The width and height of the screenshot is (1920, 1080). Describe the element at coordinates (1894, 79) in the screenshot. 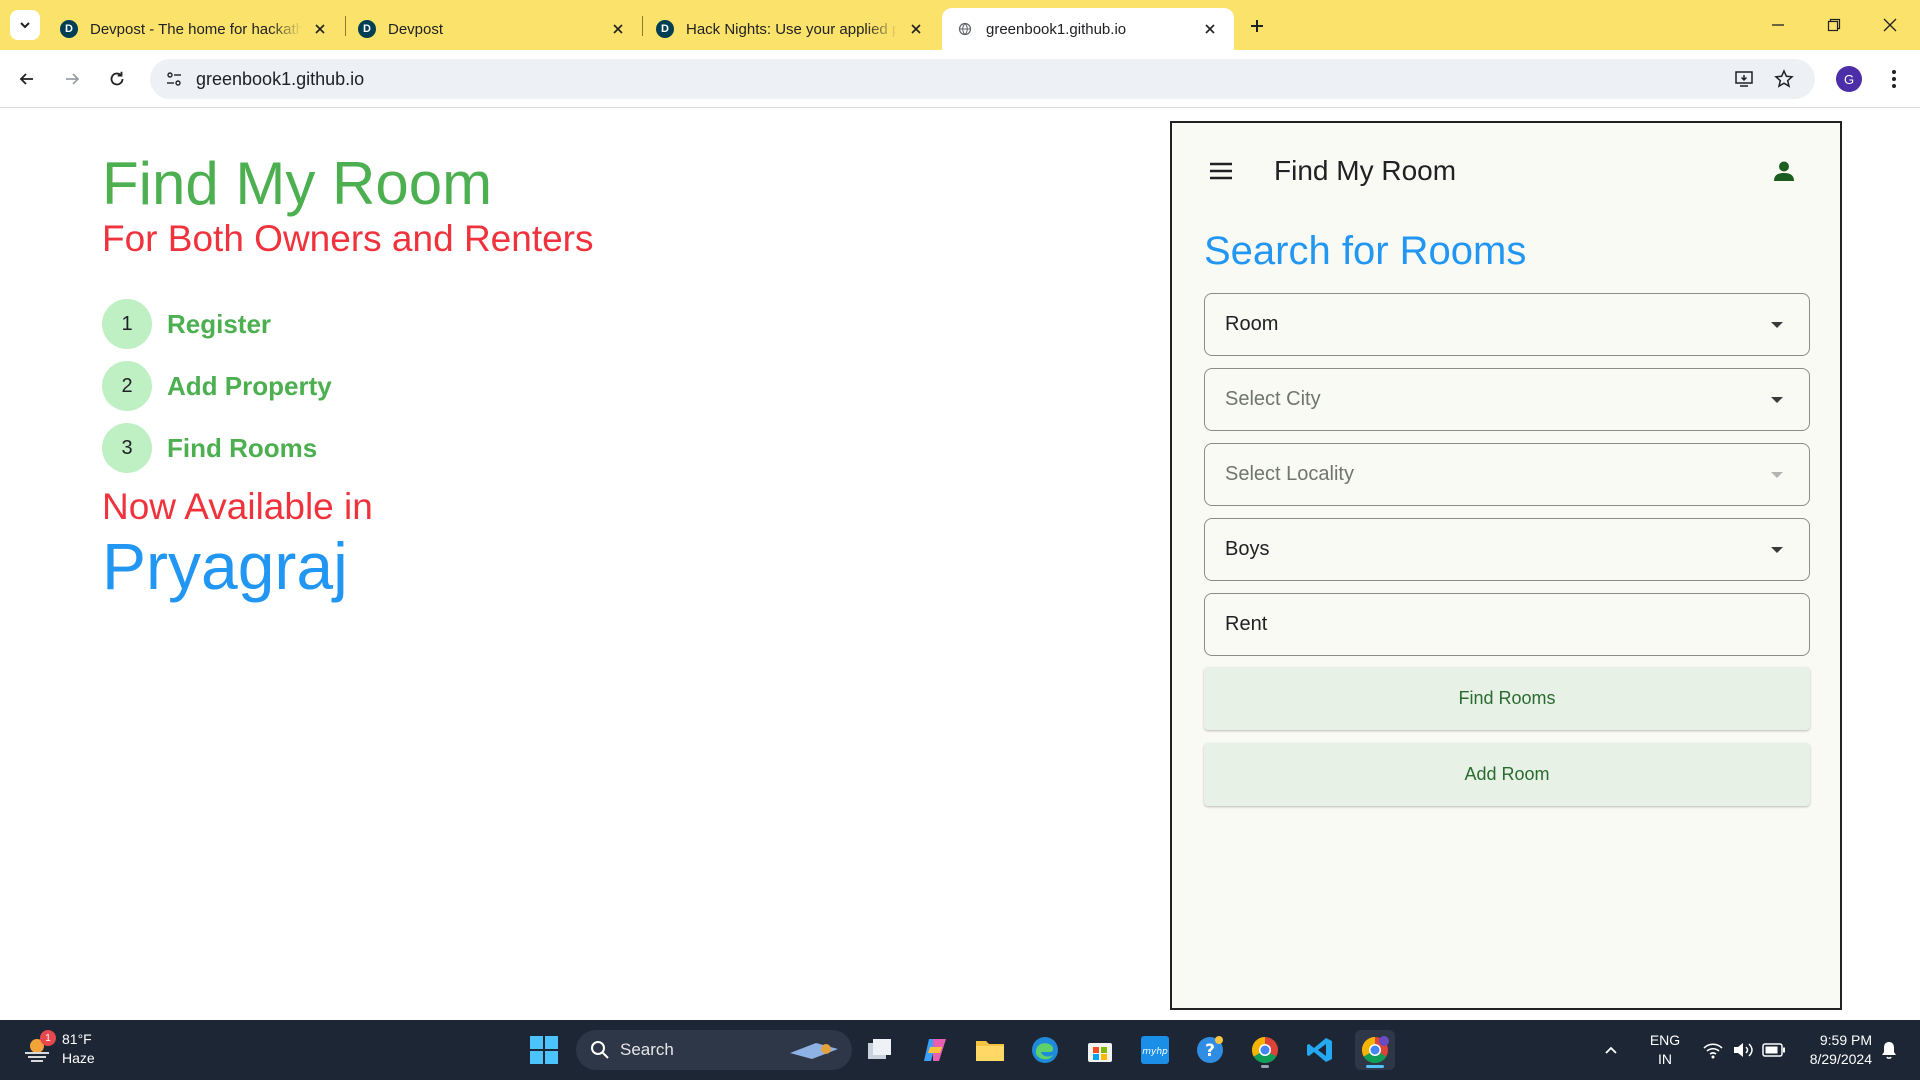

I see `browser-menu-button` at that location.